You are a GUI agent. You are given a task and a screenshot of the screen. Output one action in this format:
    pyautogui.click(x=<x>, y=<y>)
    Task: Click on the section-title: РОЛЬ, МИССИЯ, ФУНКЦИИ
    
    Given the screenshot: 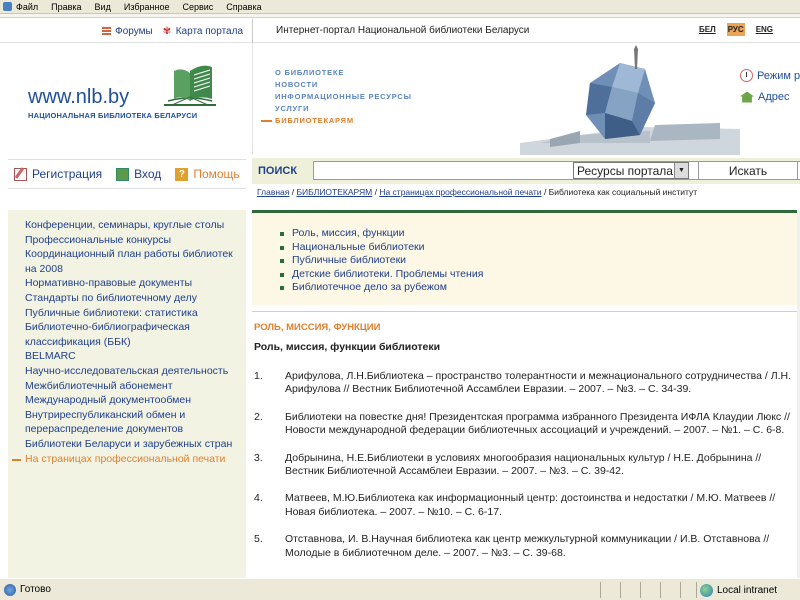 What is the action you would take?
    pyautogui.click(x=317, y=327)
    